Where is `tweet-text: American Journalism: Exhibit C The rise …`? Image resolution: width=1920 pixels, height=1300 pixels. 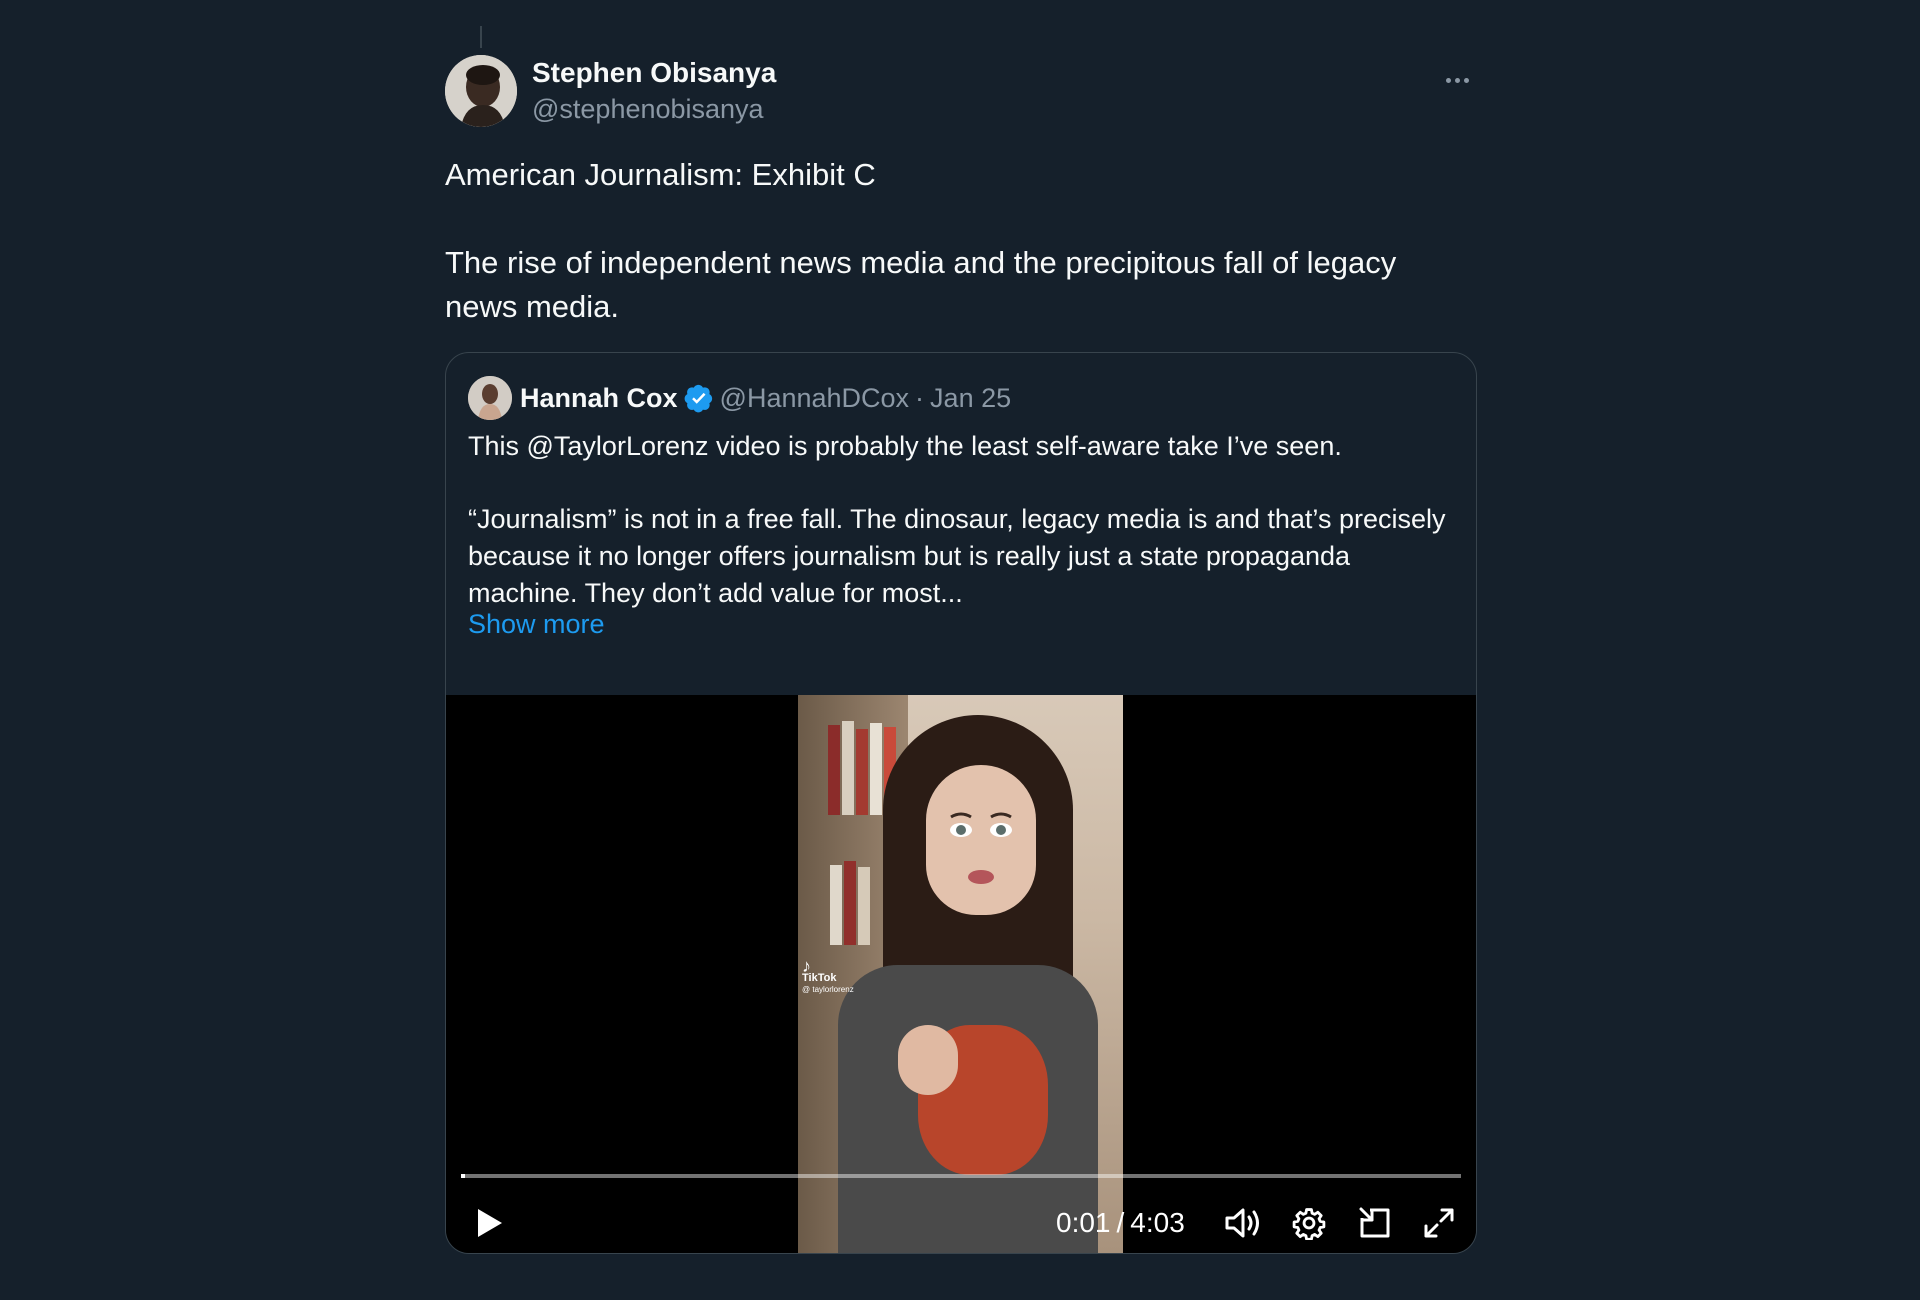
tweet-text: American Journalism: Exhibit C The rise … is located at coordinates (961, 241).